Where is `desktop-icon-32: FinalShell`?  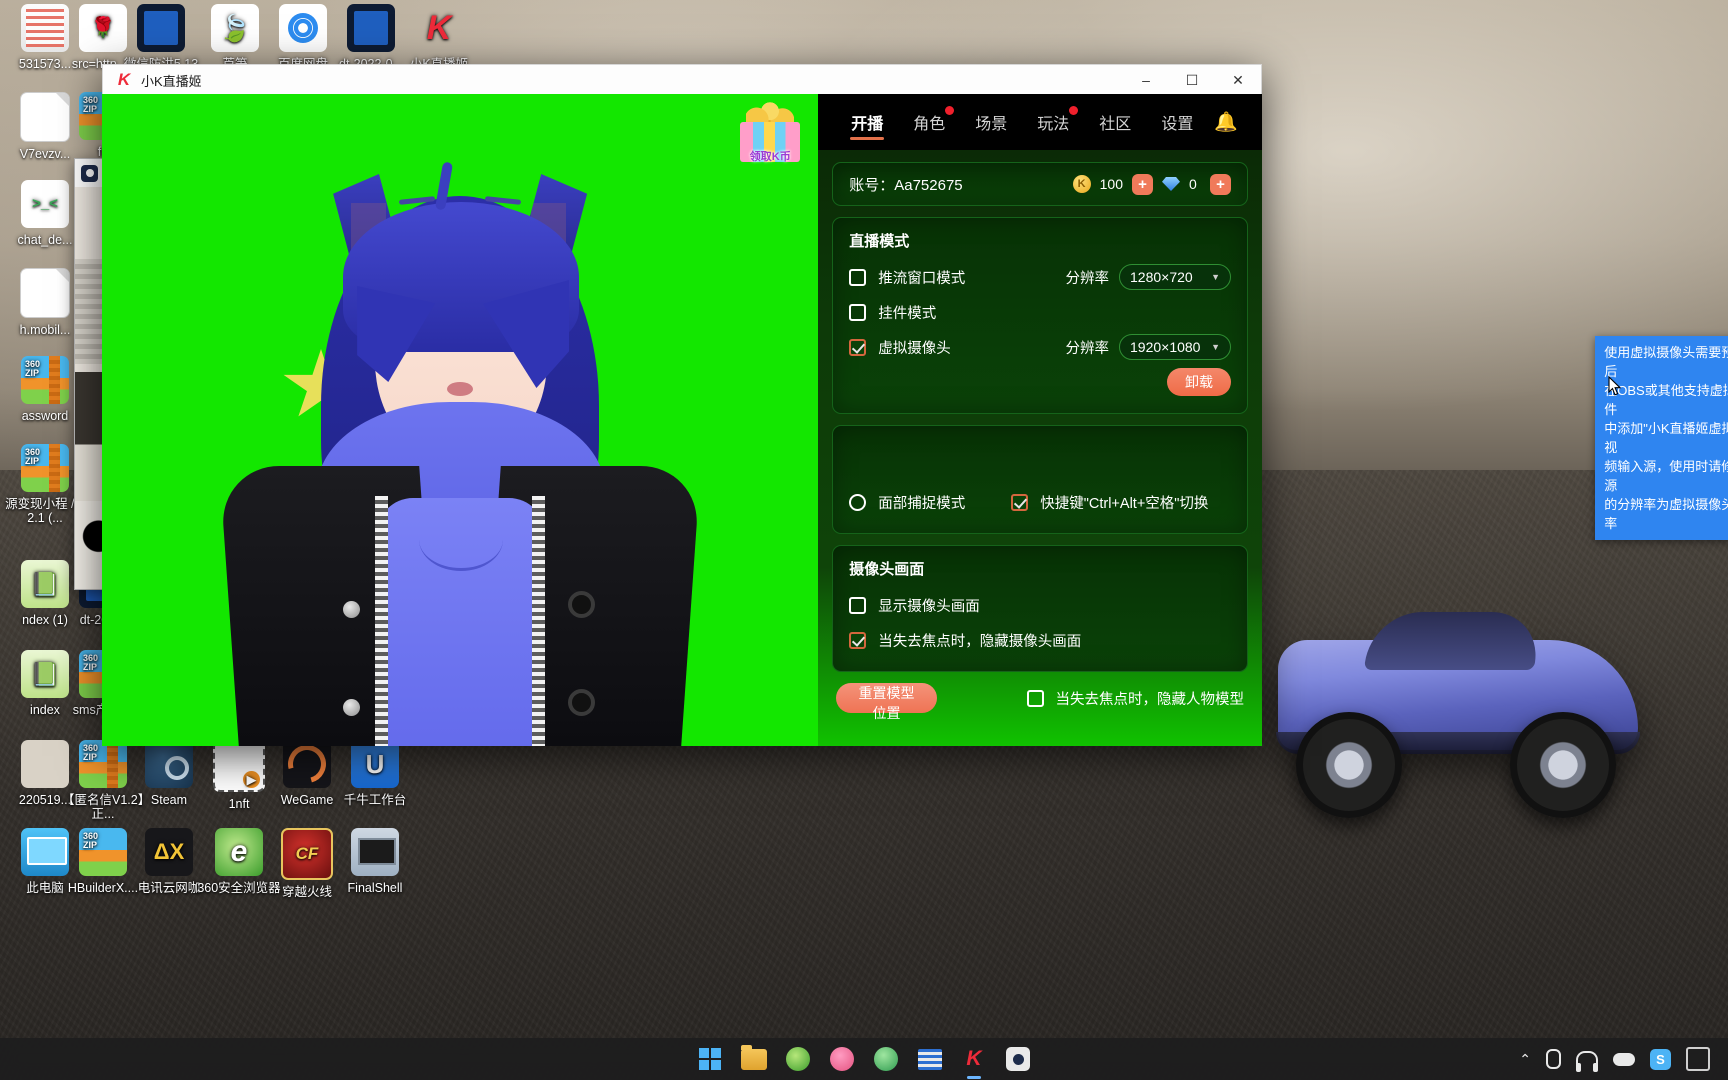 desktop-icon-32: FinalShell is located at coordinates (375, 861).